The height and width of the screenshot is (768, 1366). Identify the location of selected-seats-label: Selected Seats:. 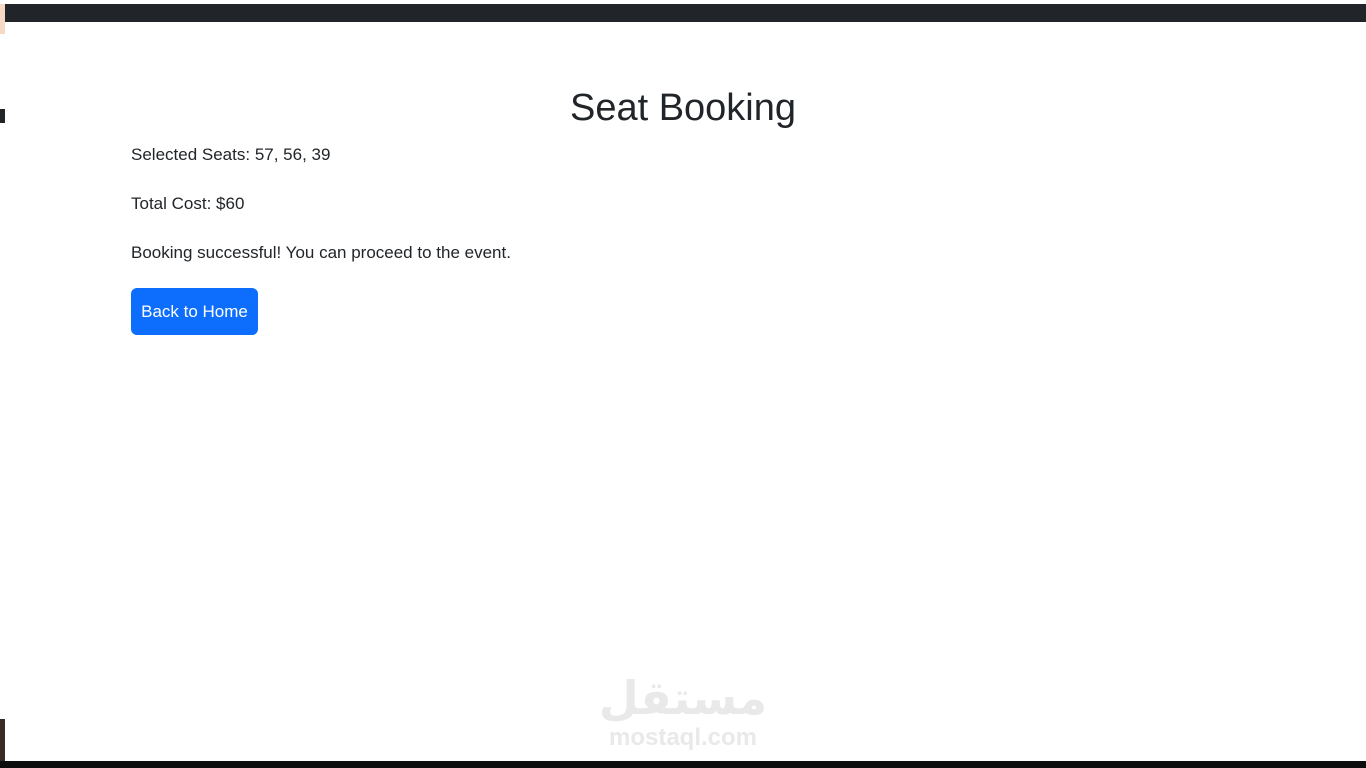
(191, 154).